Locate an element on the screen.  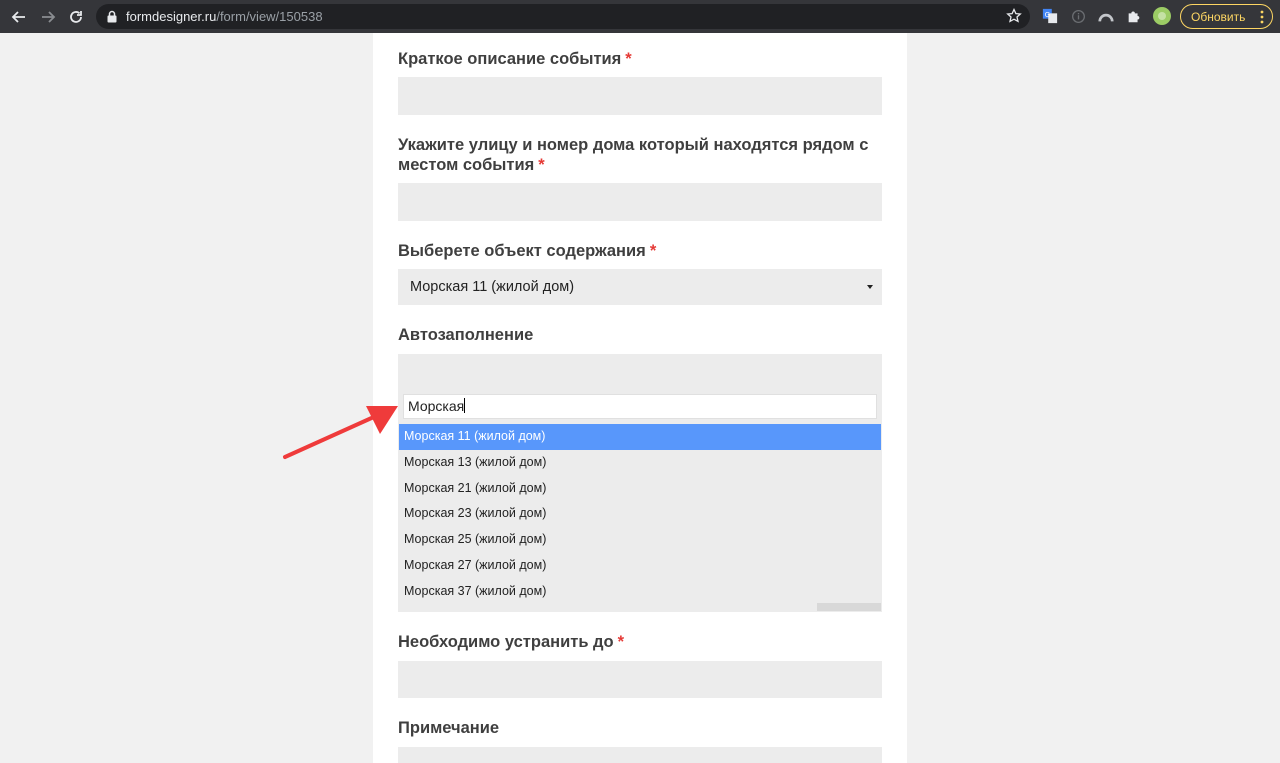
arrow-left-icon is located at coordinates (18, 17).